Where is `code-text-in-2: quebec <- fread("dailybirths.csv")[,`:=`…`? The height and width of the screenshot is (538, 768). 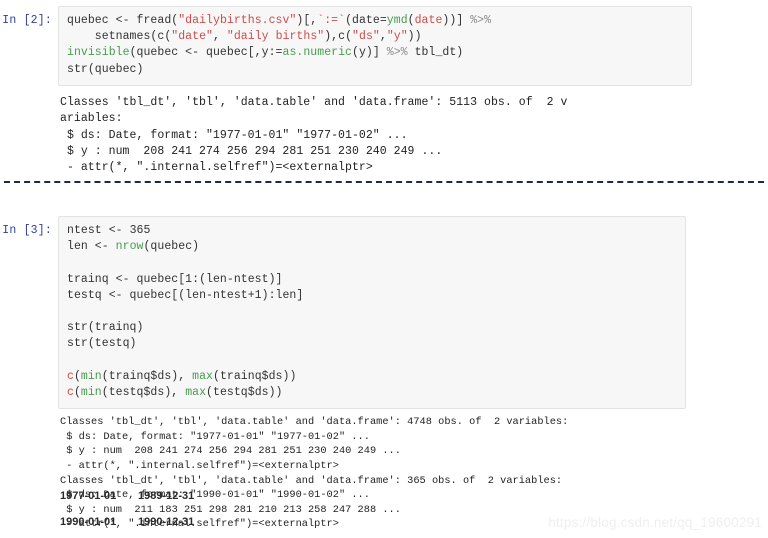
code-text-in-2: quebec <- fread("dailybirths.csv")[,`:=`… is located at coordinates (279, 45).